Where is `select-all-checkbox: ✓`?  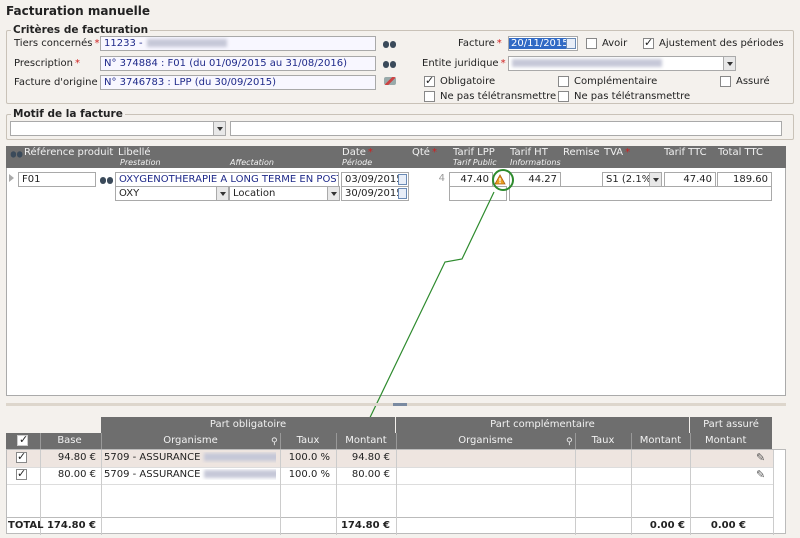
select-all-checkbox: ✓ is located at coordinates (22, 439).